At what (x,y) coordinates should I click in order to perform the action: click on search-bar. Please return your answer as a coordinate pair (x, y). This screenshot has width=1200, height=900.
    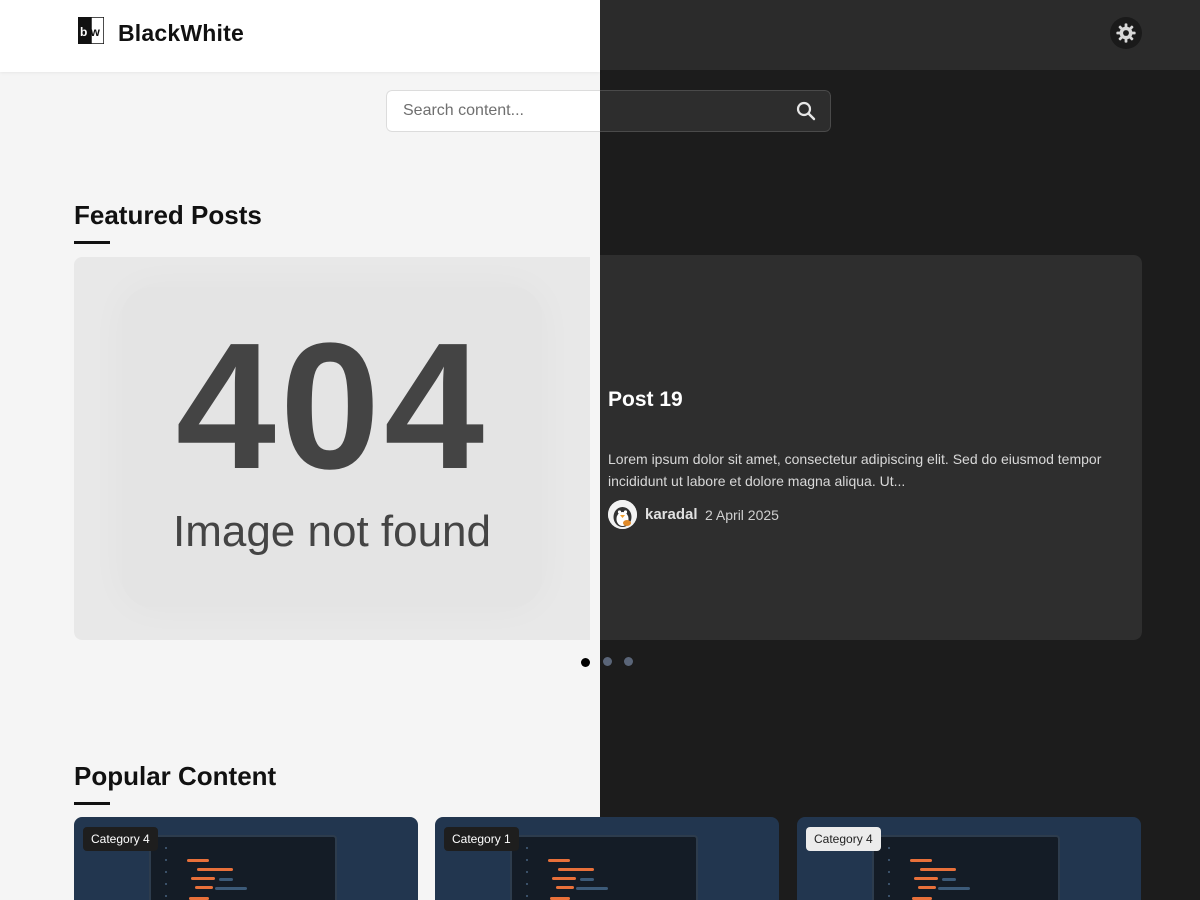
    Looking at the image, I should click on (608, 111).